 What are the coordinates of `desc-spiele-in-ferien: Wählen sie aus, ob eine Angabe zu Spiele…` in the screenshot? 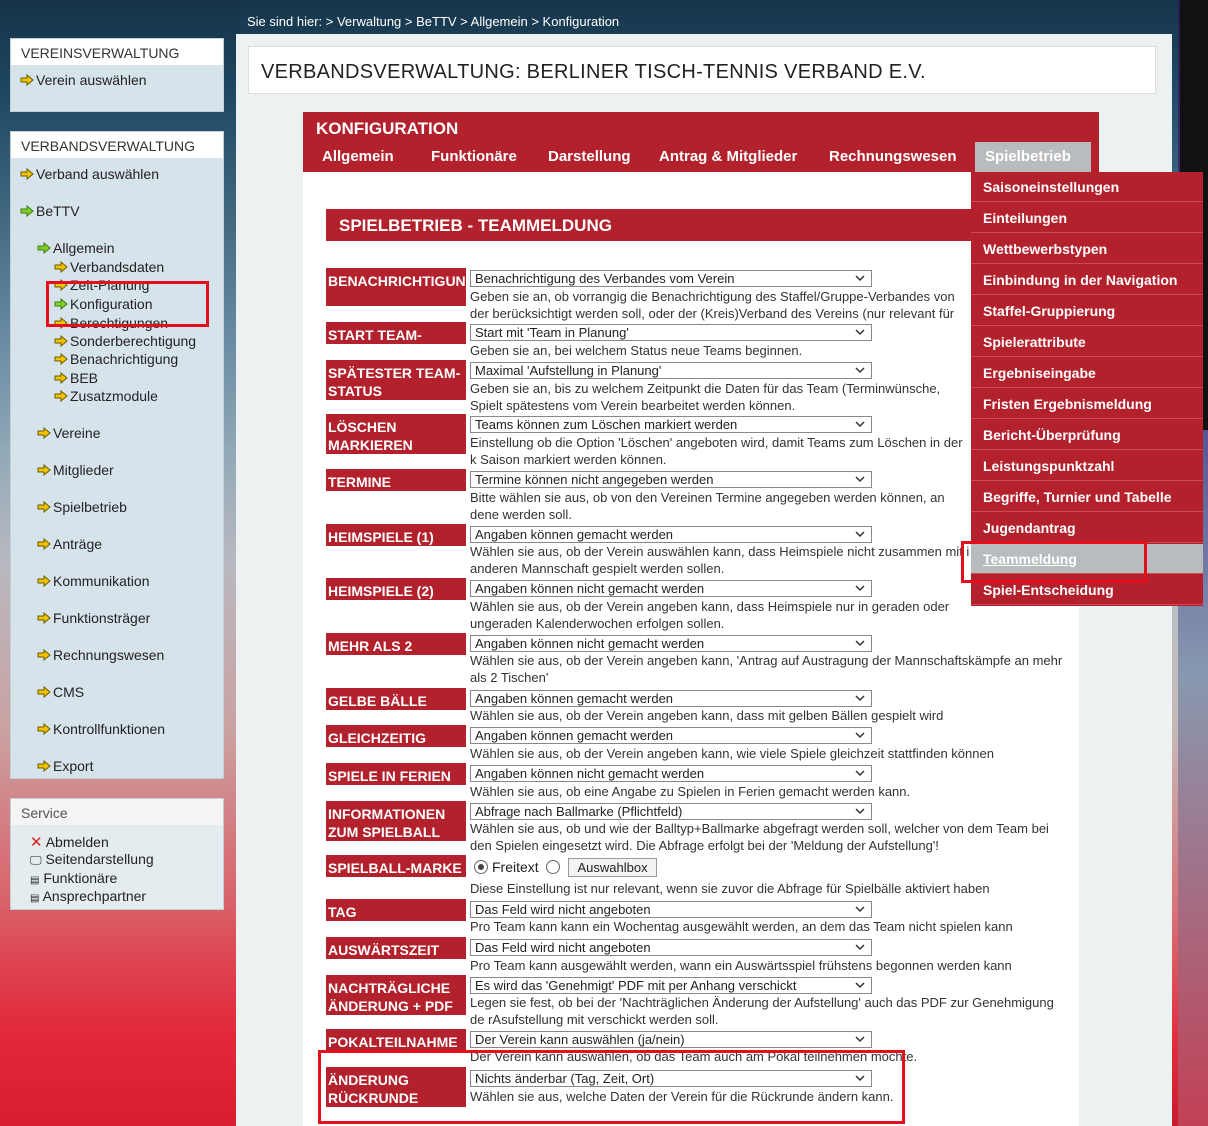 It's located at (690, 791).